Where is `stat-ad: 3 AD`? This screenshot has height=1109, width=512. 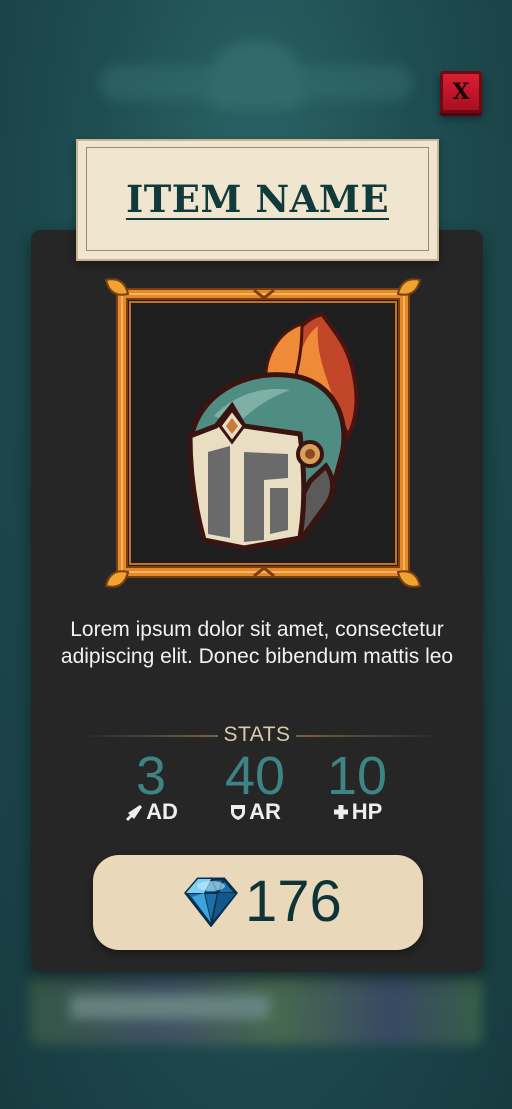 stat-ad: 3 AD is located at coordinates (151, 785).